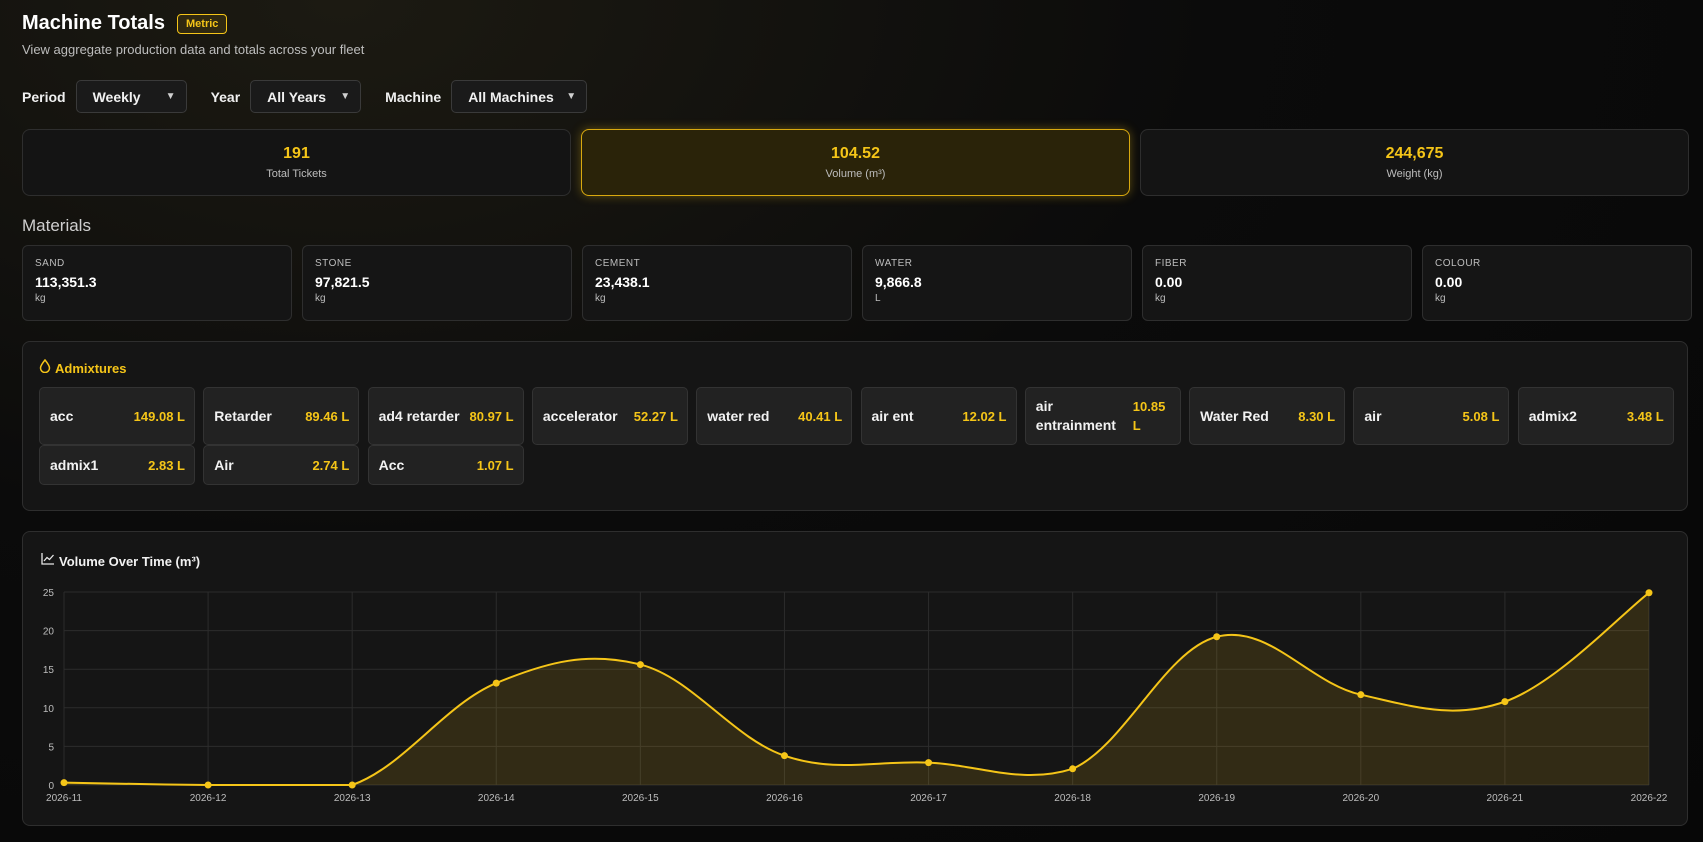 The height and width of the screenshot is (842, 1703). I want to click on admixture-name: air entrainment, so click(1075, 415).